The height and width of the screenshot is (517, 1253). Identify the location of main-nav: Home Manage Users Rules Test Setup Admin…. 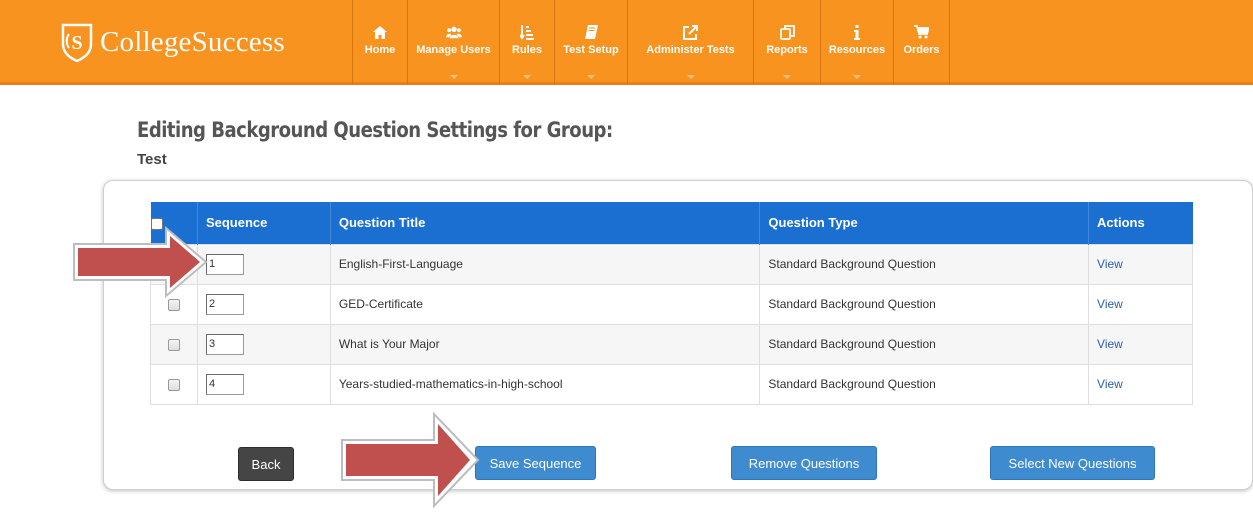
(651, 42).